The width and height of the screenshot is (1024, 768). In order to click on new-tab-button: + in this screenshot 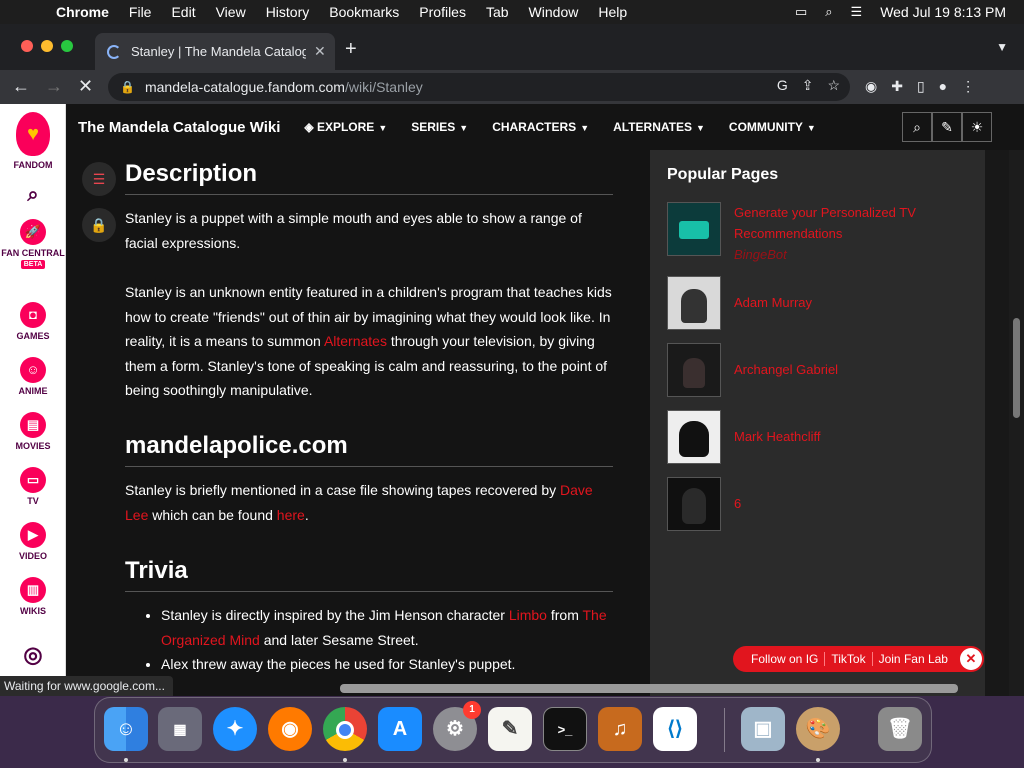, I will do `click(351, 49)`.